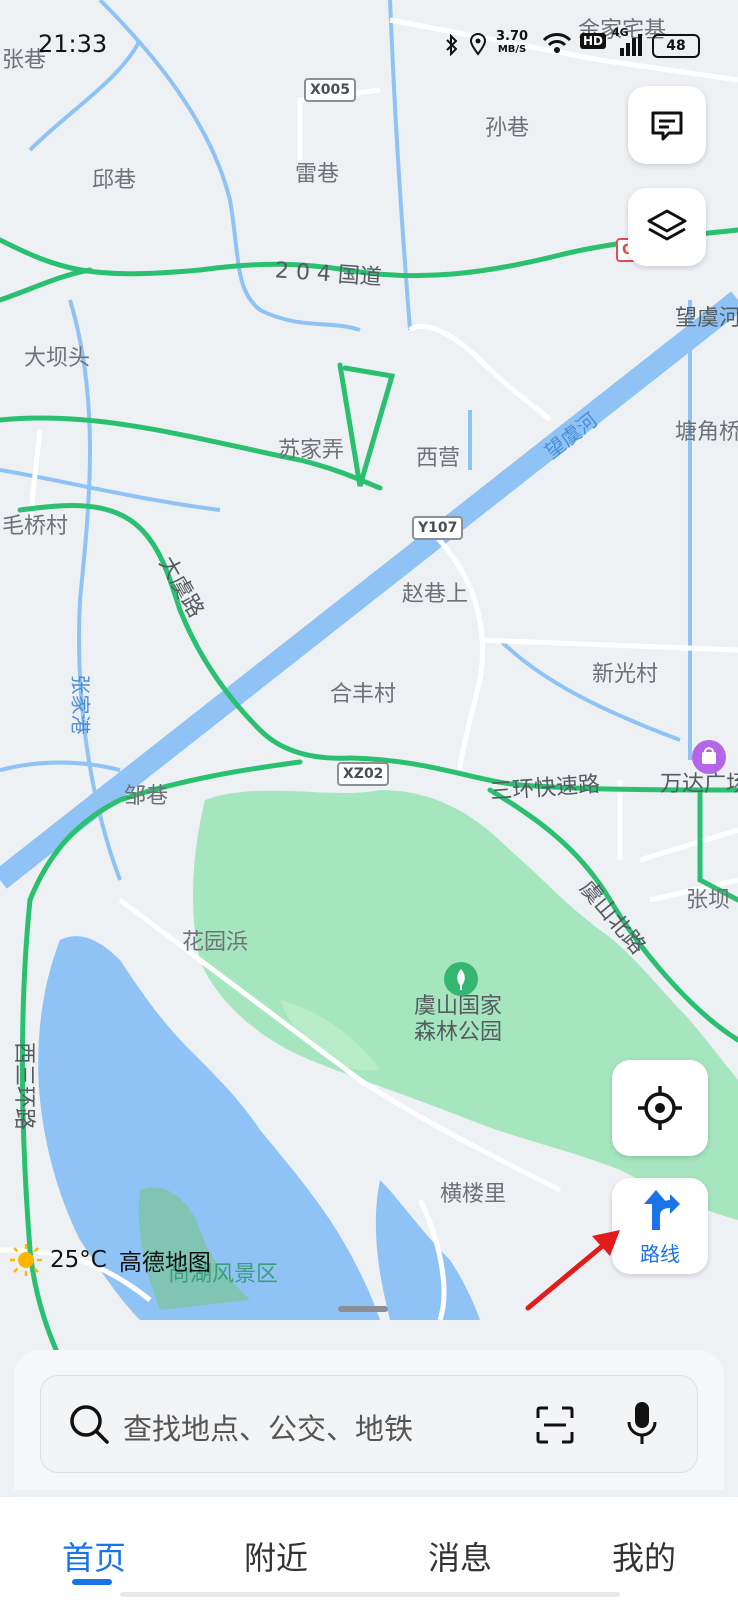  Describe the element at coordinates (706, 318) in the screenshot. I see `place-label: 望虞河` at that location.